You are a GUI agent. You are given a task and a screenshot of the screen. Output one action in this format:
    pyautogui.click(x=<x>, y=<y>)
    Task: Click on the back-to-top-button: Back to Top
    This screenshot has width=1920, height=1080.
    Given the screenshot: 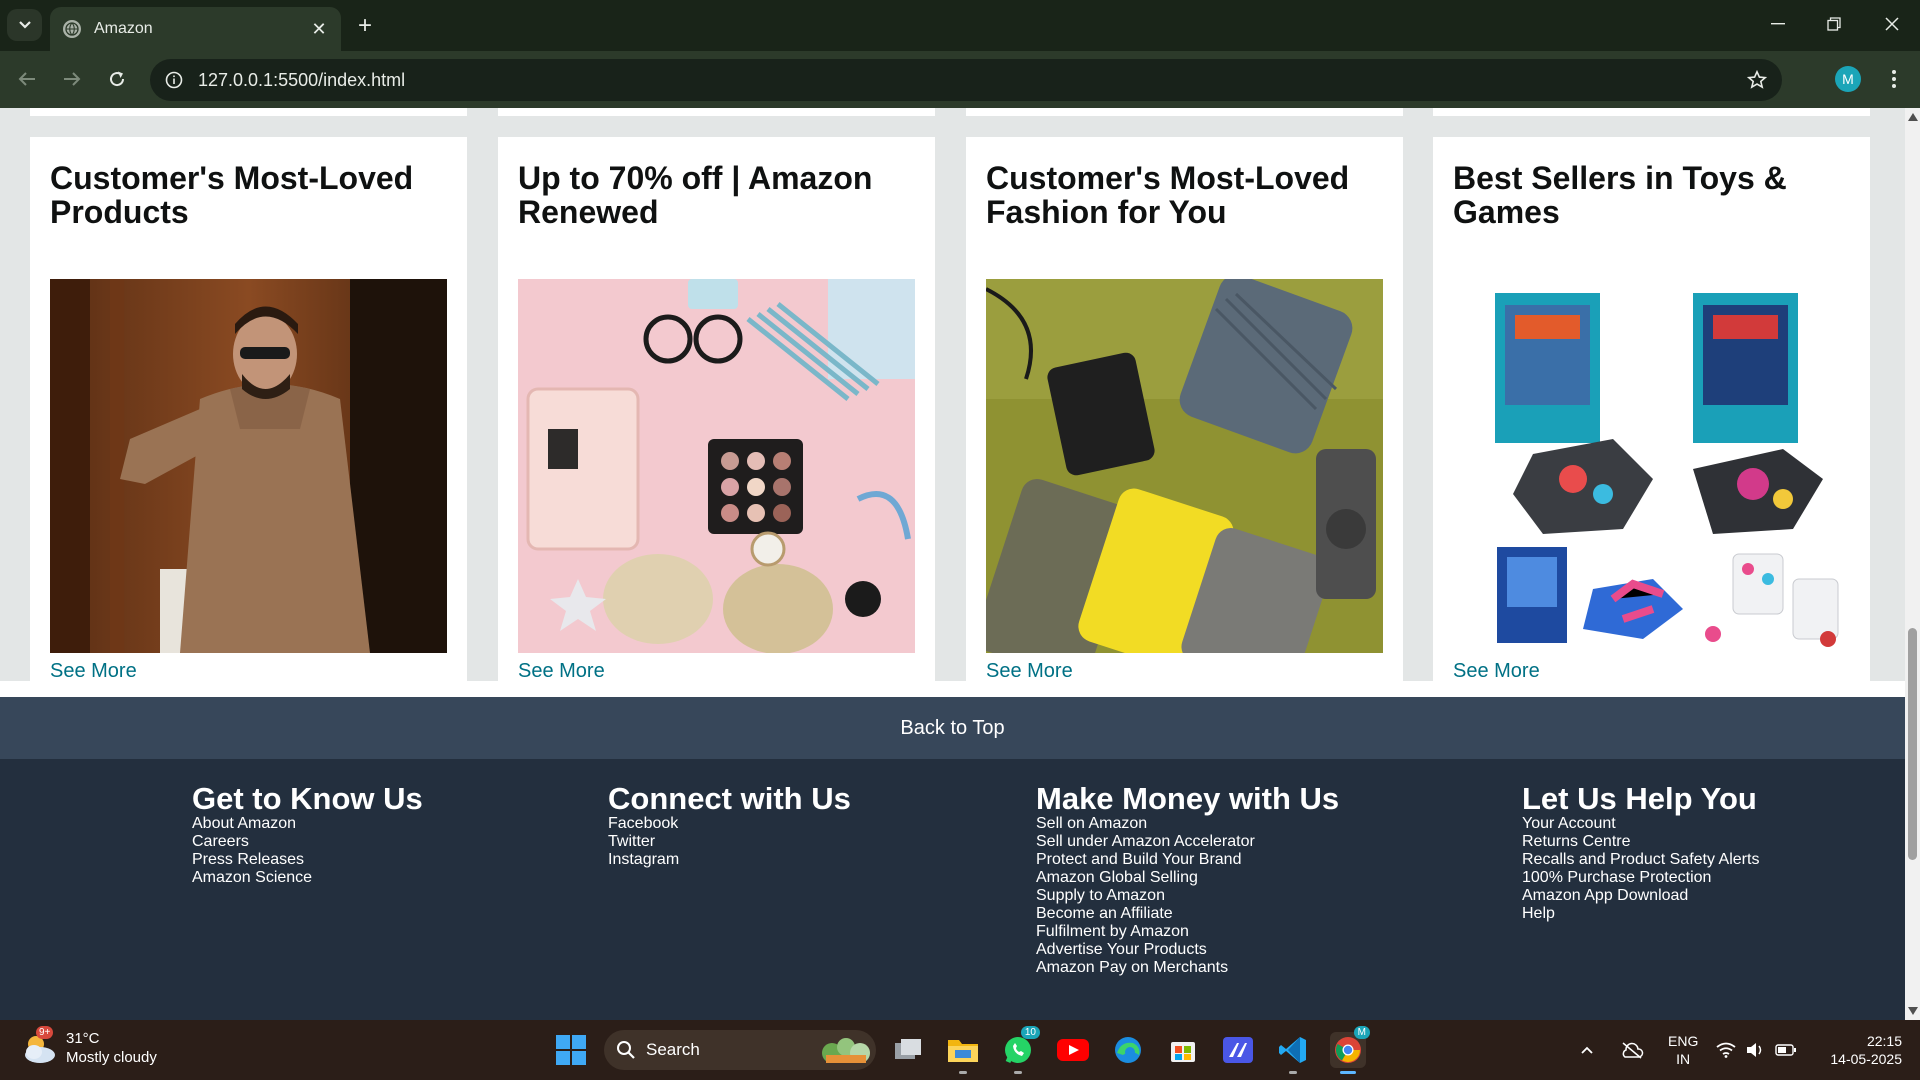 What is the action you would take?
    pyautogui.click(x=952, y=728)
    